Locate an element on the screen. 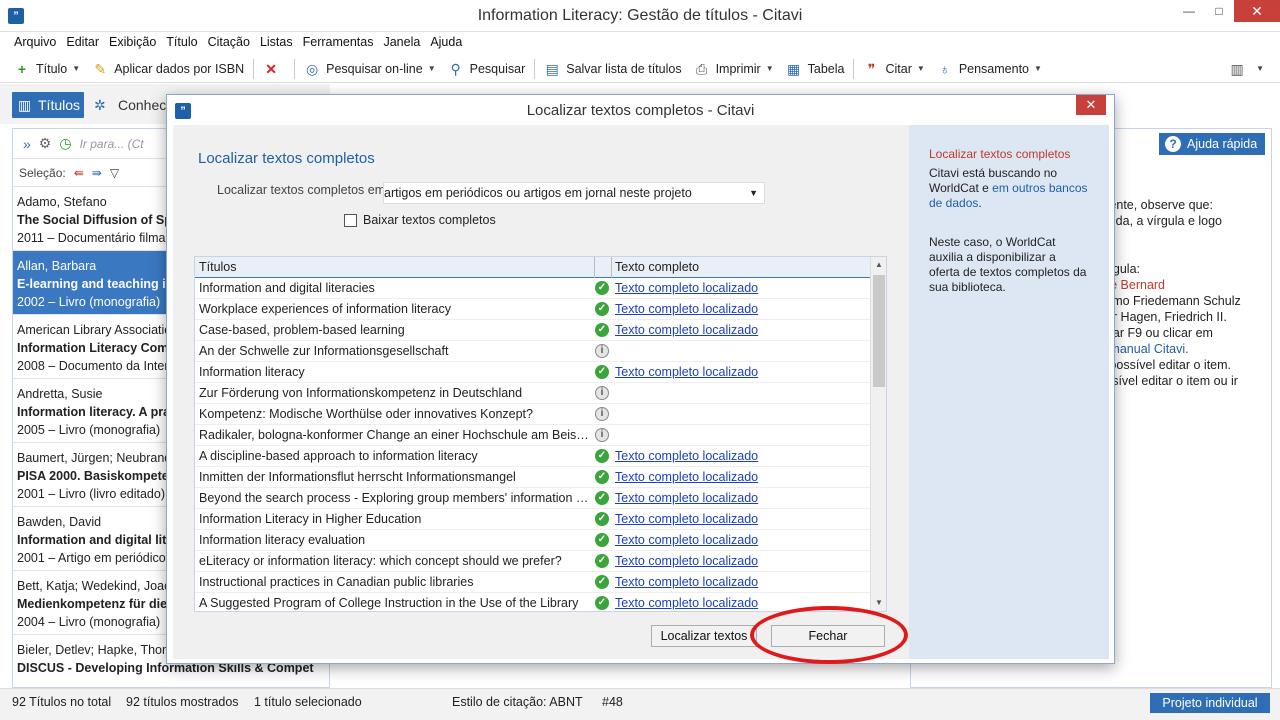  close-button: ✕ is located at coordinates (1257, 11).